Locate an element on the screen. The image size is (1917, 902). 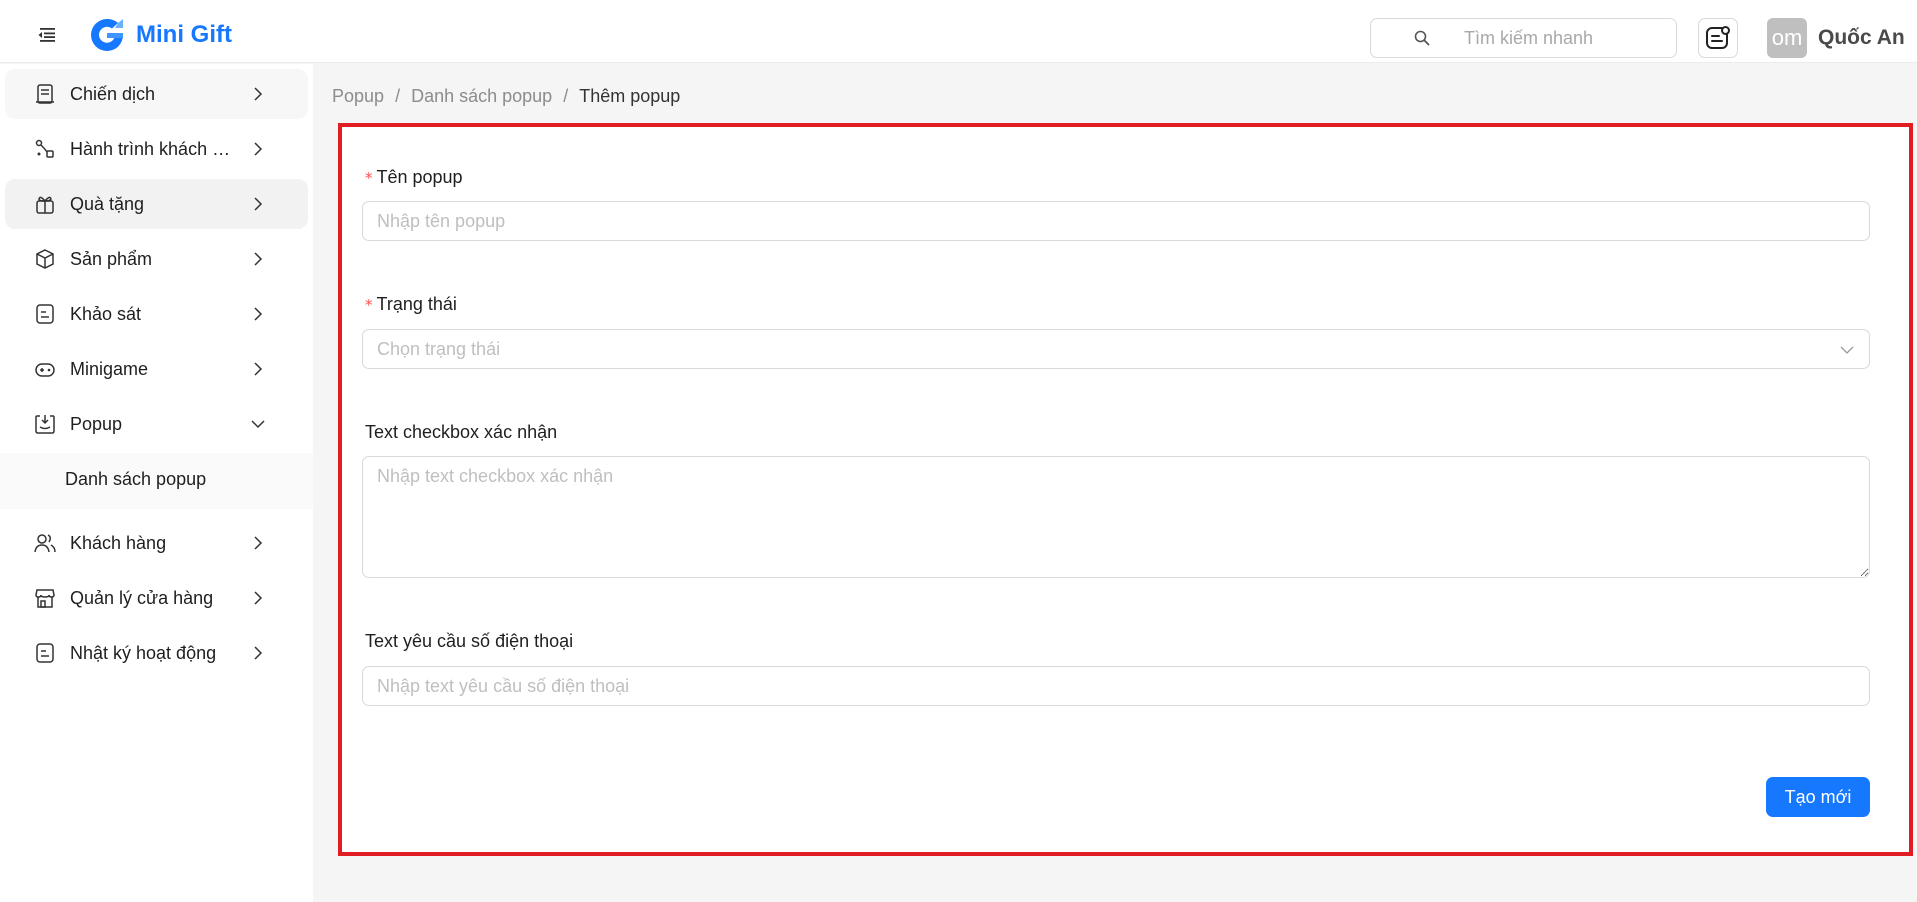
phone-text-label: Text yêu cầu số điện thoại is located at coordinates (469, 641).